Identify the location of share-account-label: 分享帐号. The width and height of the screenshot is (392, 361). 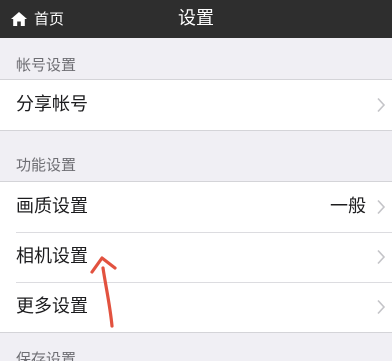
(52, 104).